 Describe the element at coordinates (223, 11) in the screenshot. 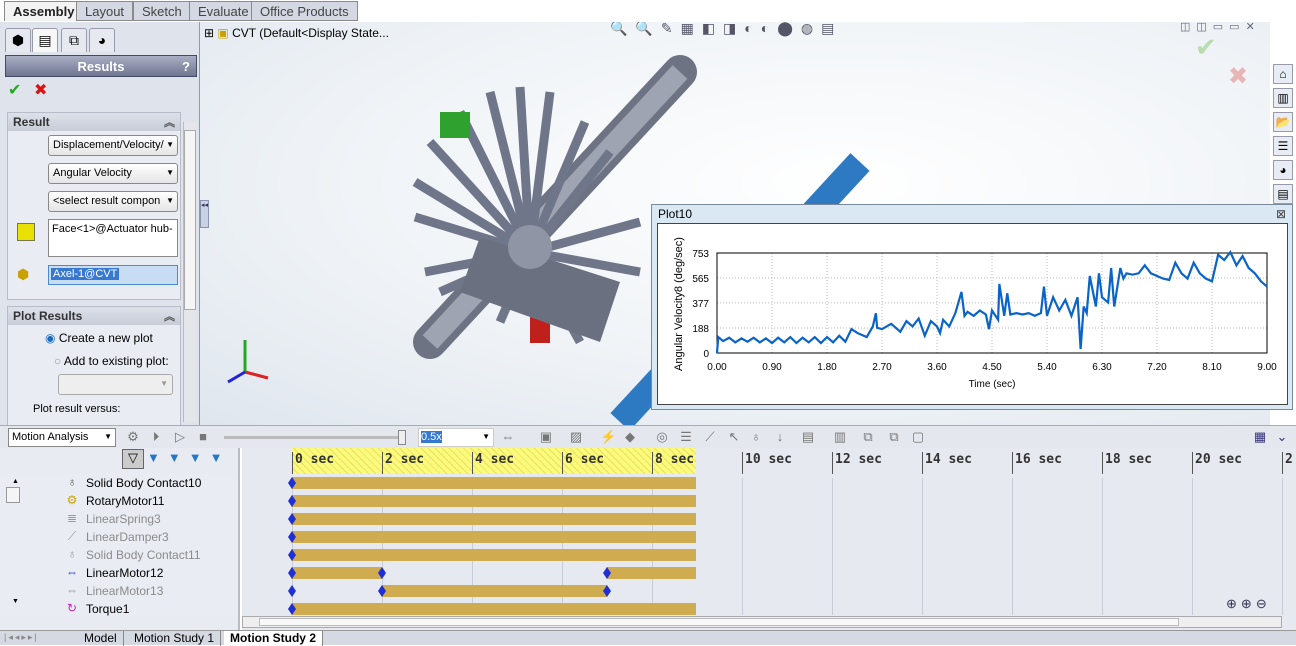

I see `tab-evaluate: Evaluate` at that location.